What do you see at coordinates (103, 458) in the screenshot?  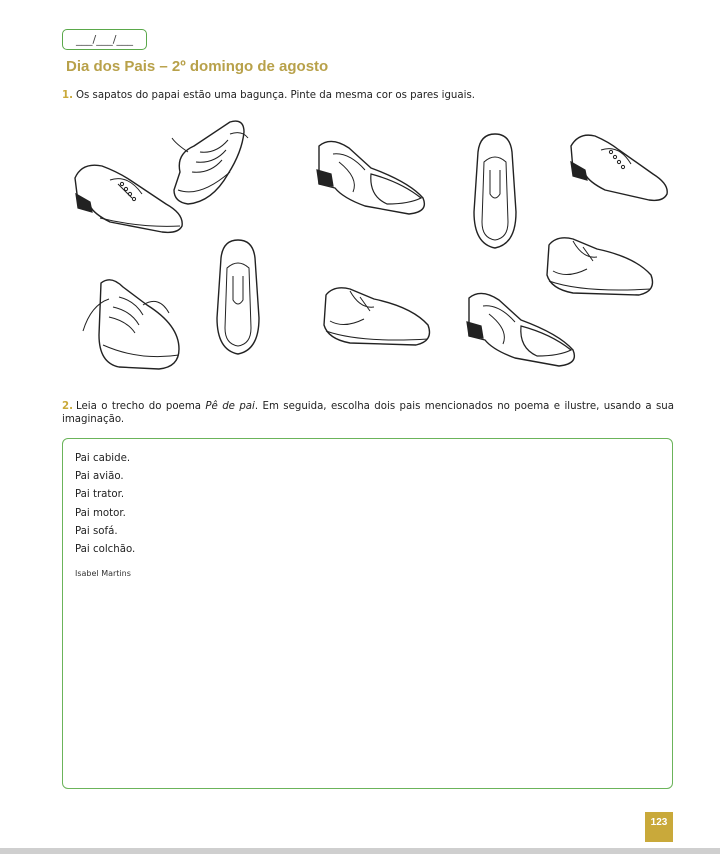 I see `poem-line: Pai cabide.` at bounding box center [103, 458].